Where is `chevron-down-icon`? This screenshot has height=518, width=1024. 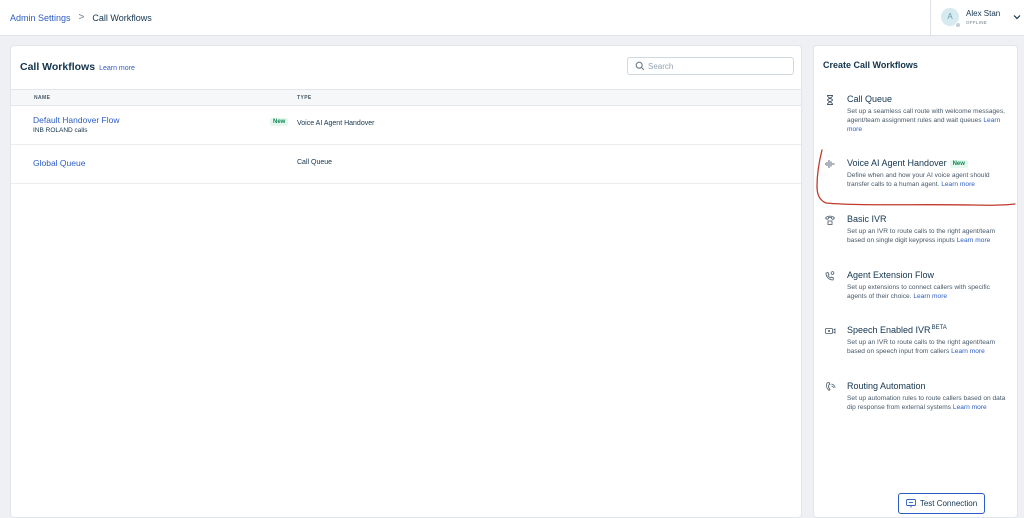 chevron-down-icon is located at coordinates (1017, 17).